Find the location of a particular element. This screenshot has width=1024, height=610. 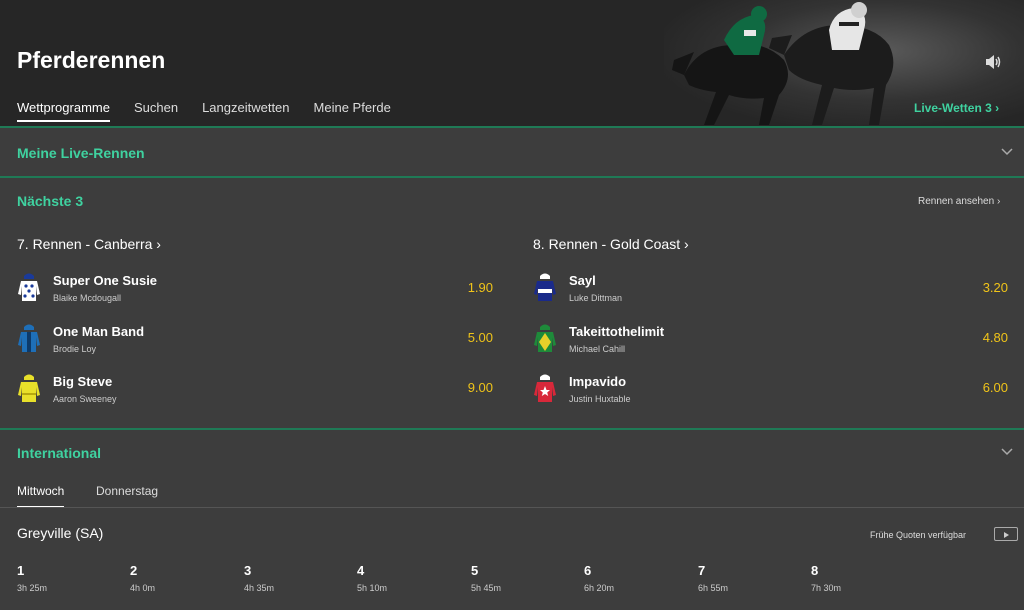

tab-wettprogramme: Wettprogramme is located at coordinates (63, 111).